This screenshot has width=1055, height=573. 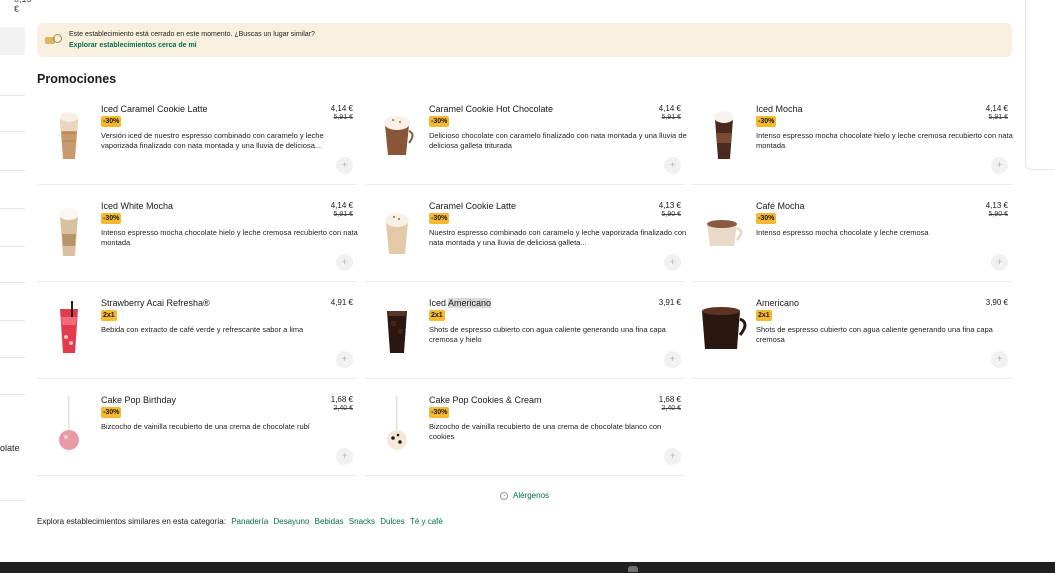 I want to click on explore-nearby-link: Explorar establecimientos cerca de mí, so click(x=192, y=45).